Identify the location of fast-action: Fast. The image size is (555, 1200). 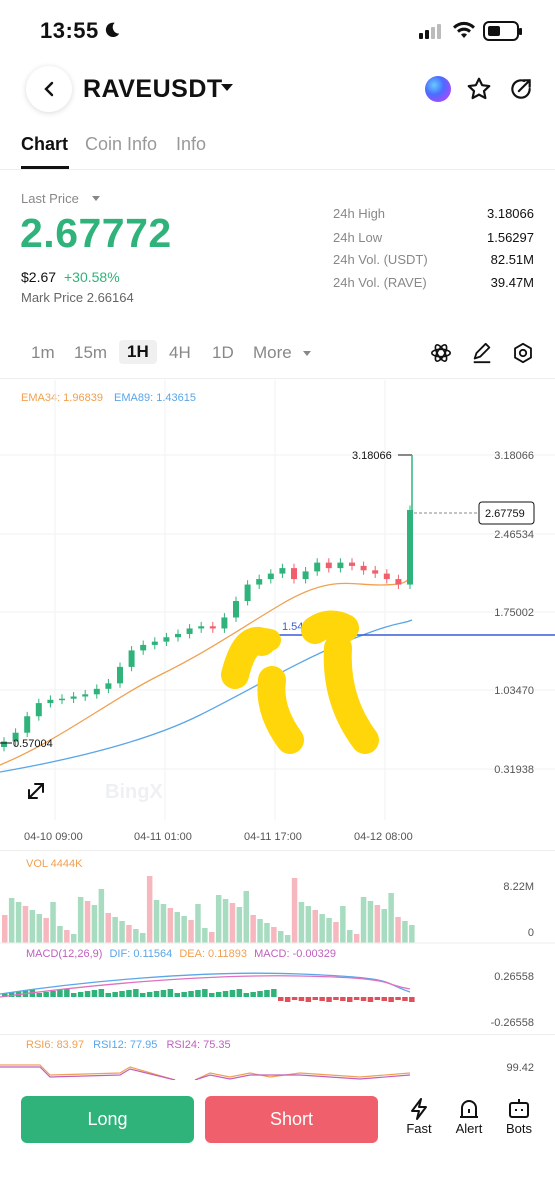
(419, 1116).